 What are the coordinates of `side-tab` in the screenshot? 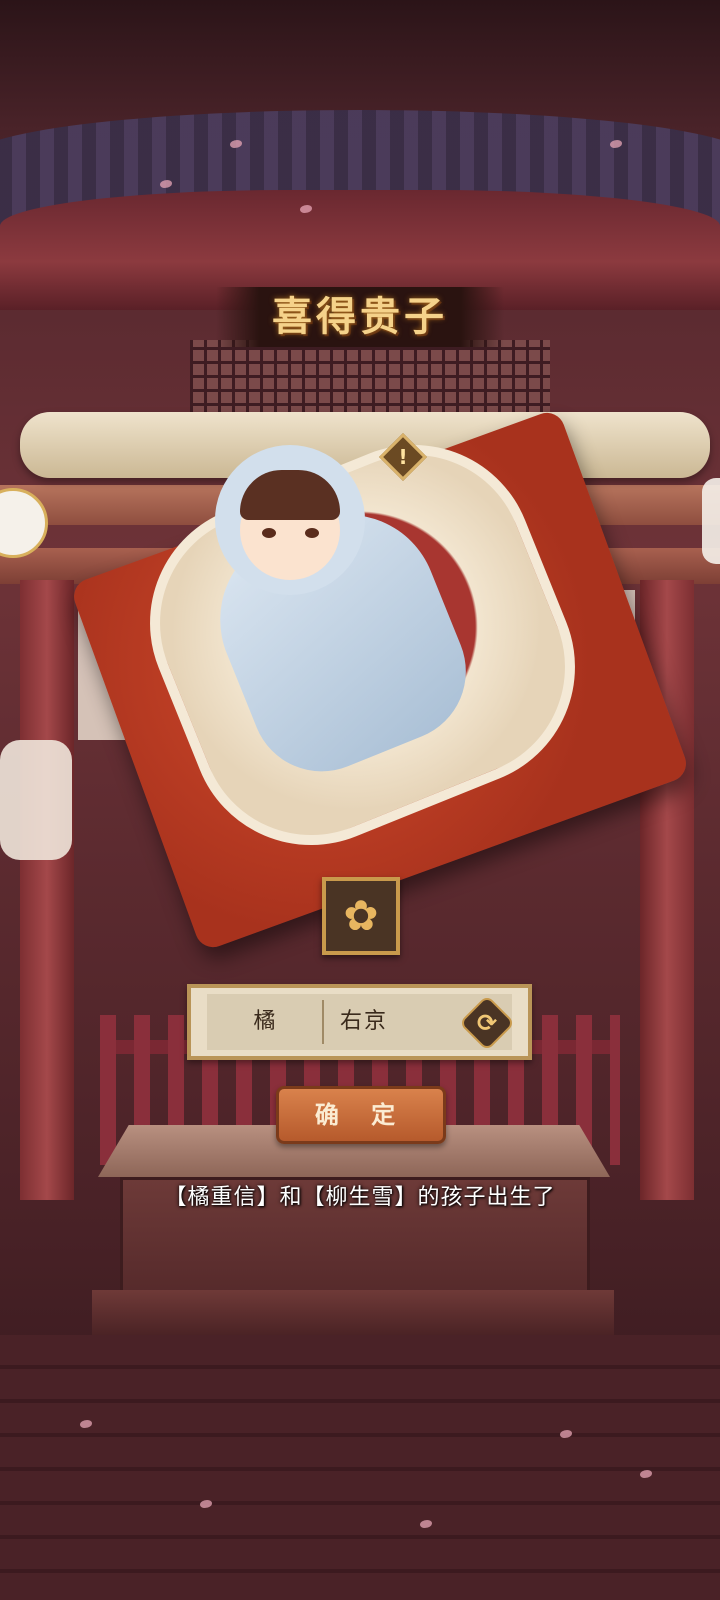 It's located at (711, 521).